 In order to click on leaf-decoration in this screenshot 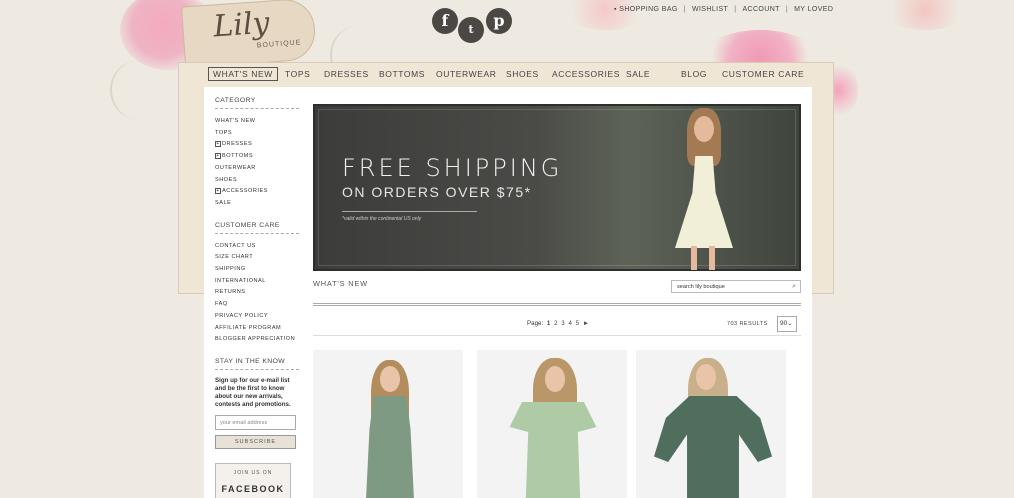, I will do `click(140, 90)`.